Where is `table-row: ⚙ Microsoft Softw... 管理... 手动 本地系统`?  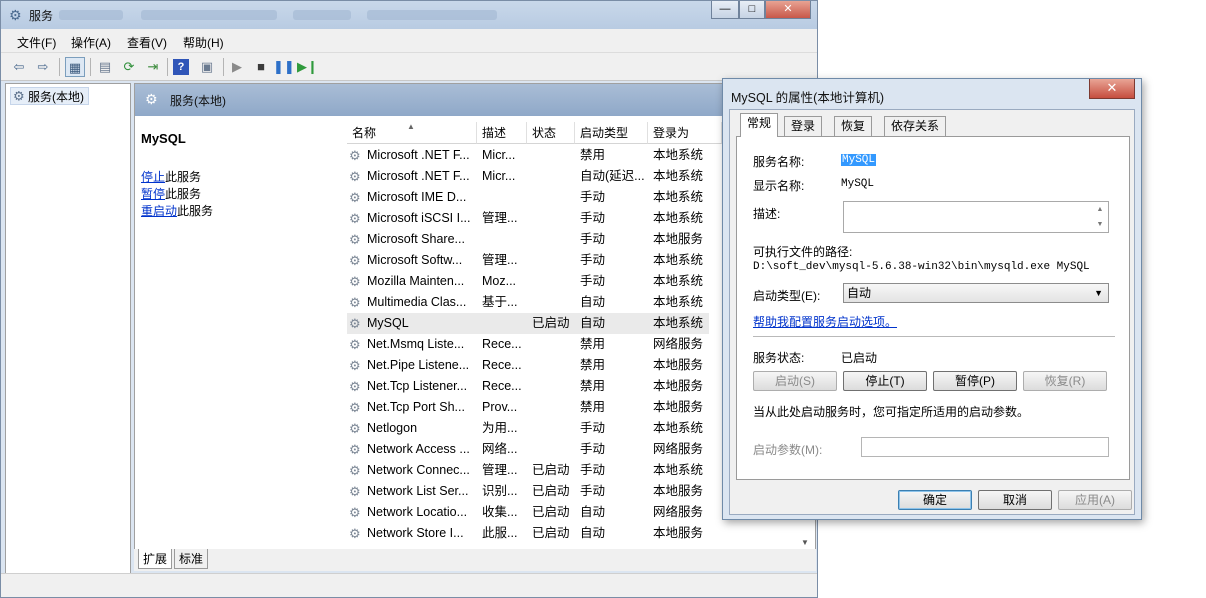
table-row: ⚙ Microsoft Softw... 管理... 手动 本地系统 is located at coordinates (528, 260).